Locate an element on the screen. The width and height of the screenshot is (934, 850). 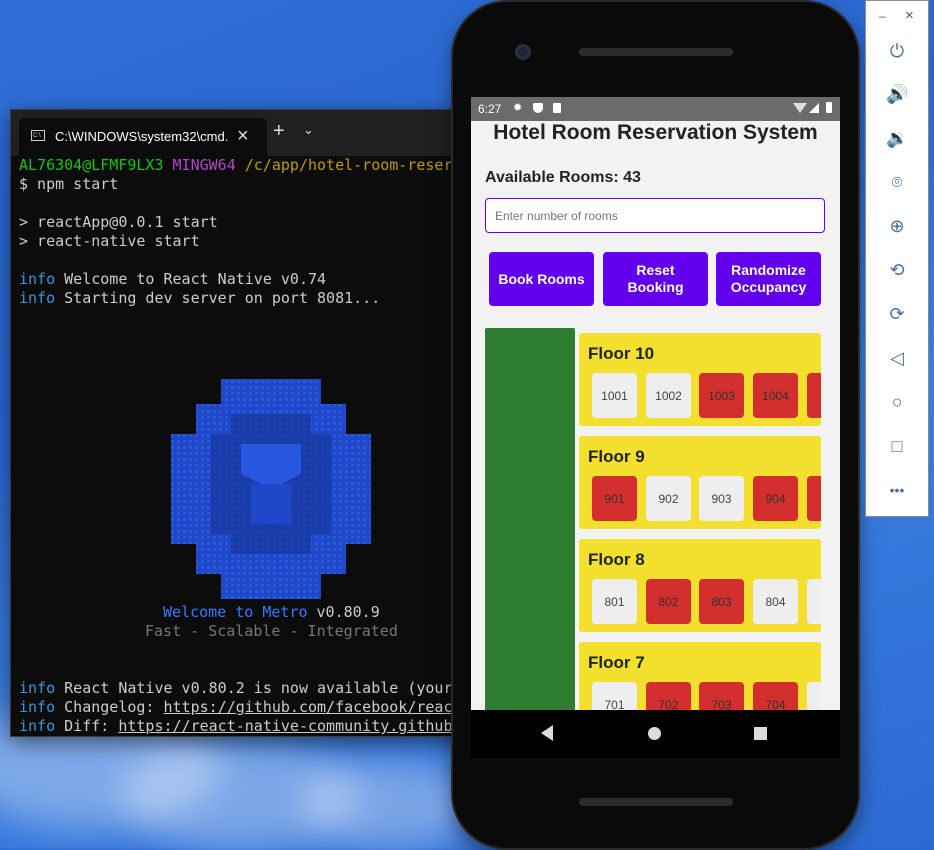
room-tile: 1004 is located at coordinates (775, 395).